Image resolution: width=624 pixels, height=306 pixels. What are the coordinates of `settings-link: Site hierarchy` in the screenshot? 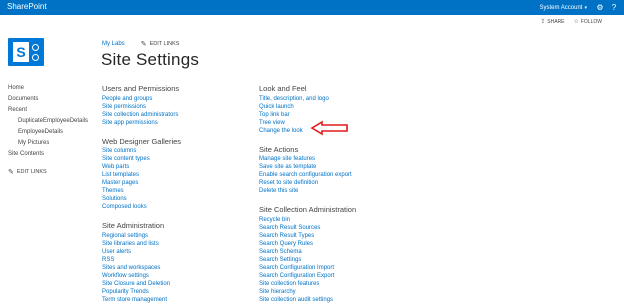 It's located at (349, 292).